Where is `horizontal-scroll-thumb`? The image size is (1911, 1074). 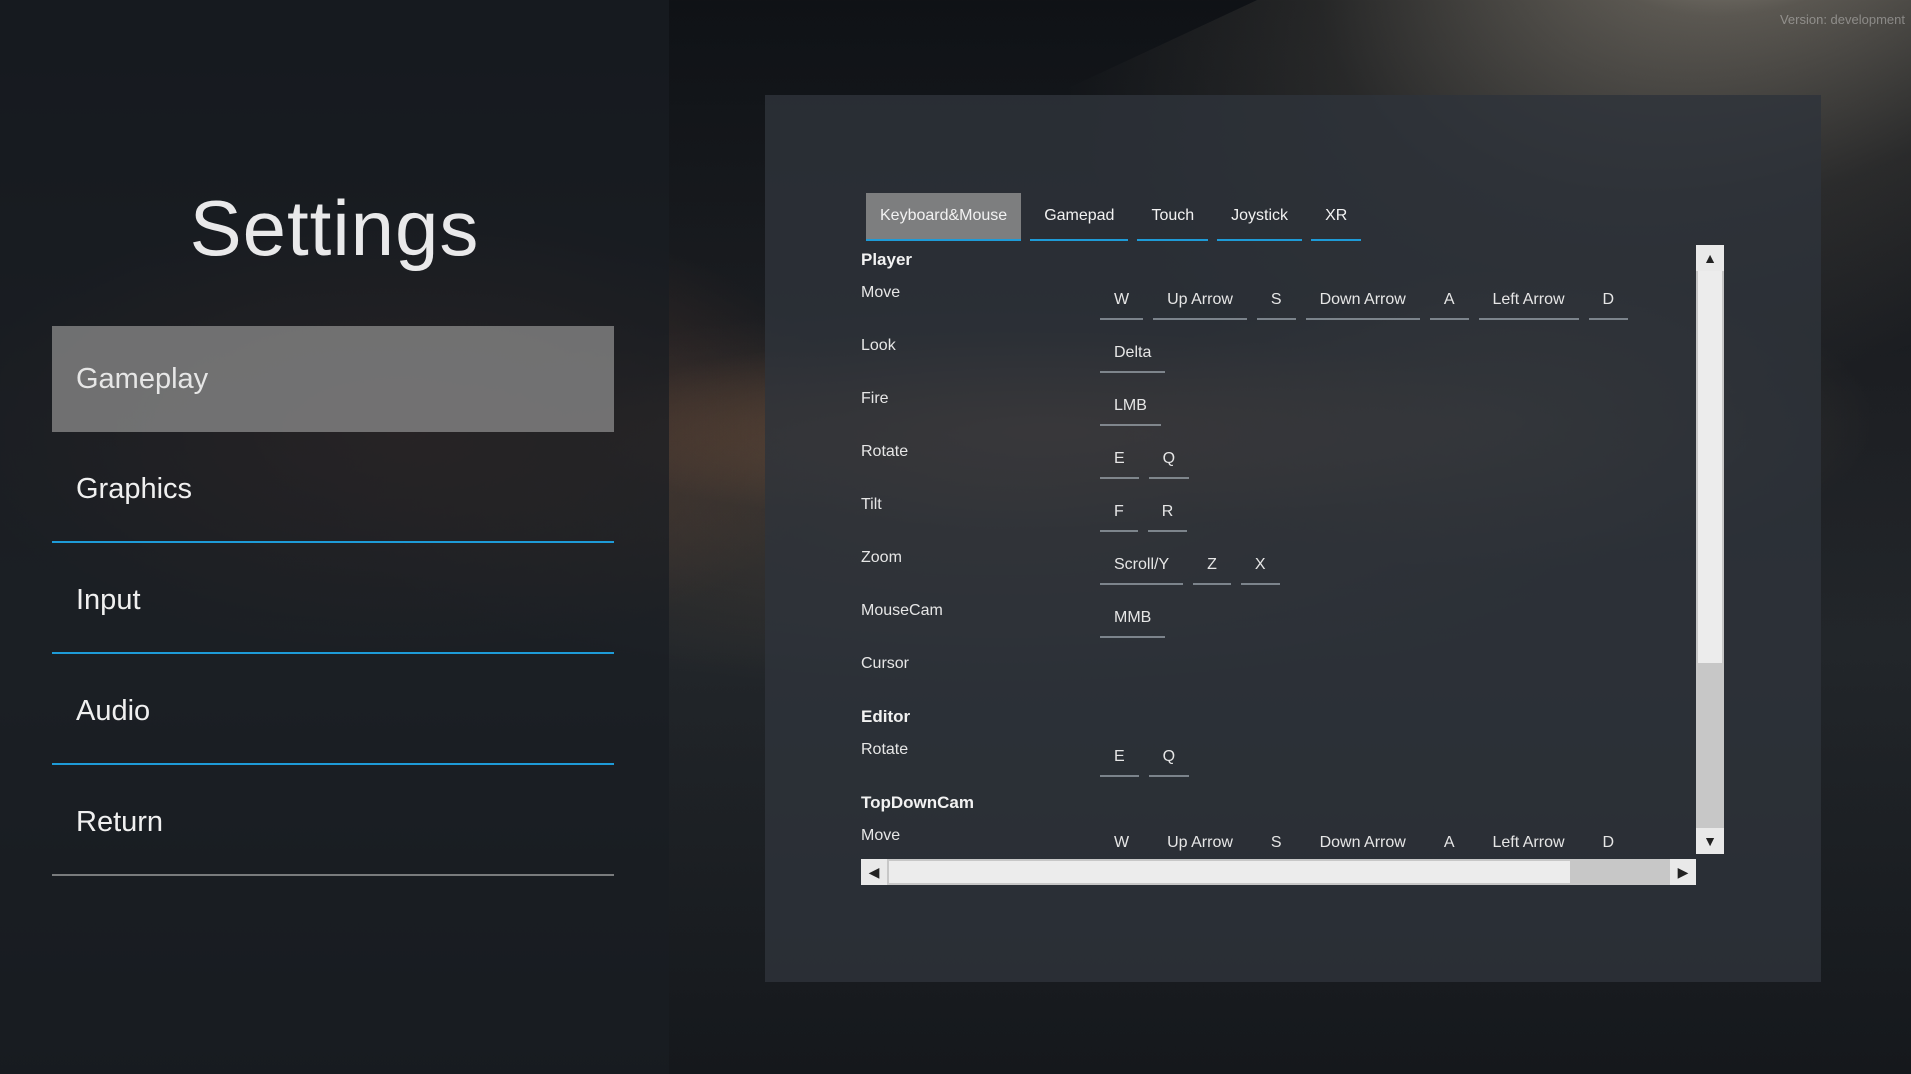 horizontal-scroll-thumb is located at coordinates (1229, 872).